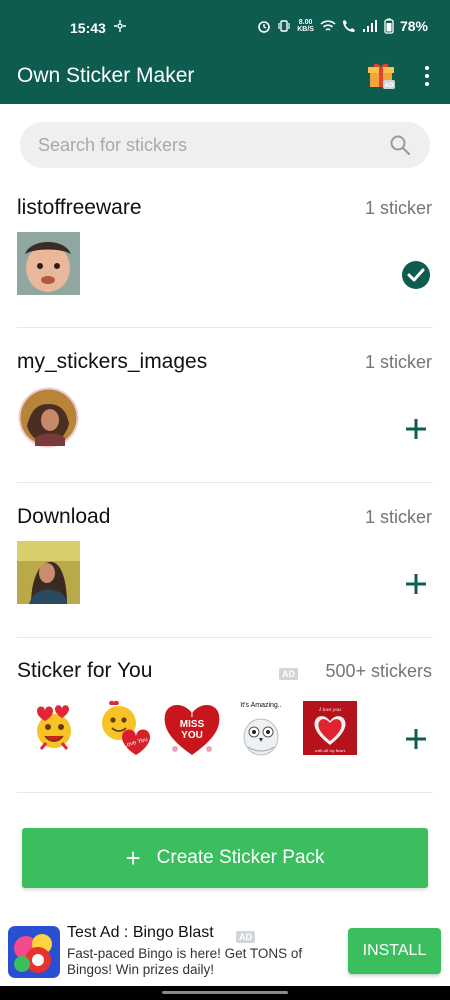 This screenshot has width=450, height=1000. What do you see at coordinates (192, 715) in the screenshot?
I see `svg-text: I` at bounding box center [192, 715].